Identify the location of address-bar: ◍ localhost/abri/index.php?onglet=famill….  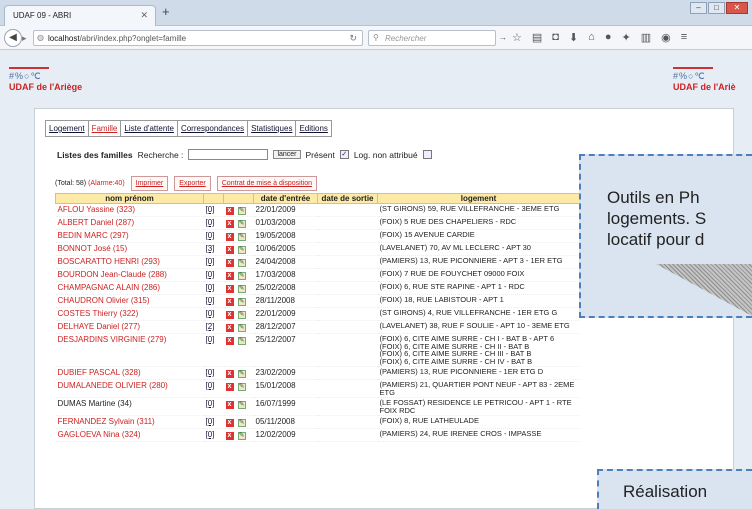
(198, 38).